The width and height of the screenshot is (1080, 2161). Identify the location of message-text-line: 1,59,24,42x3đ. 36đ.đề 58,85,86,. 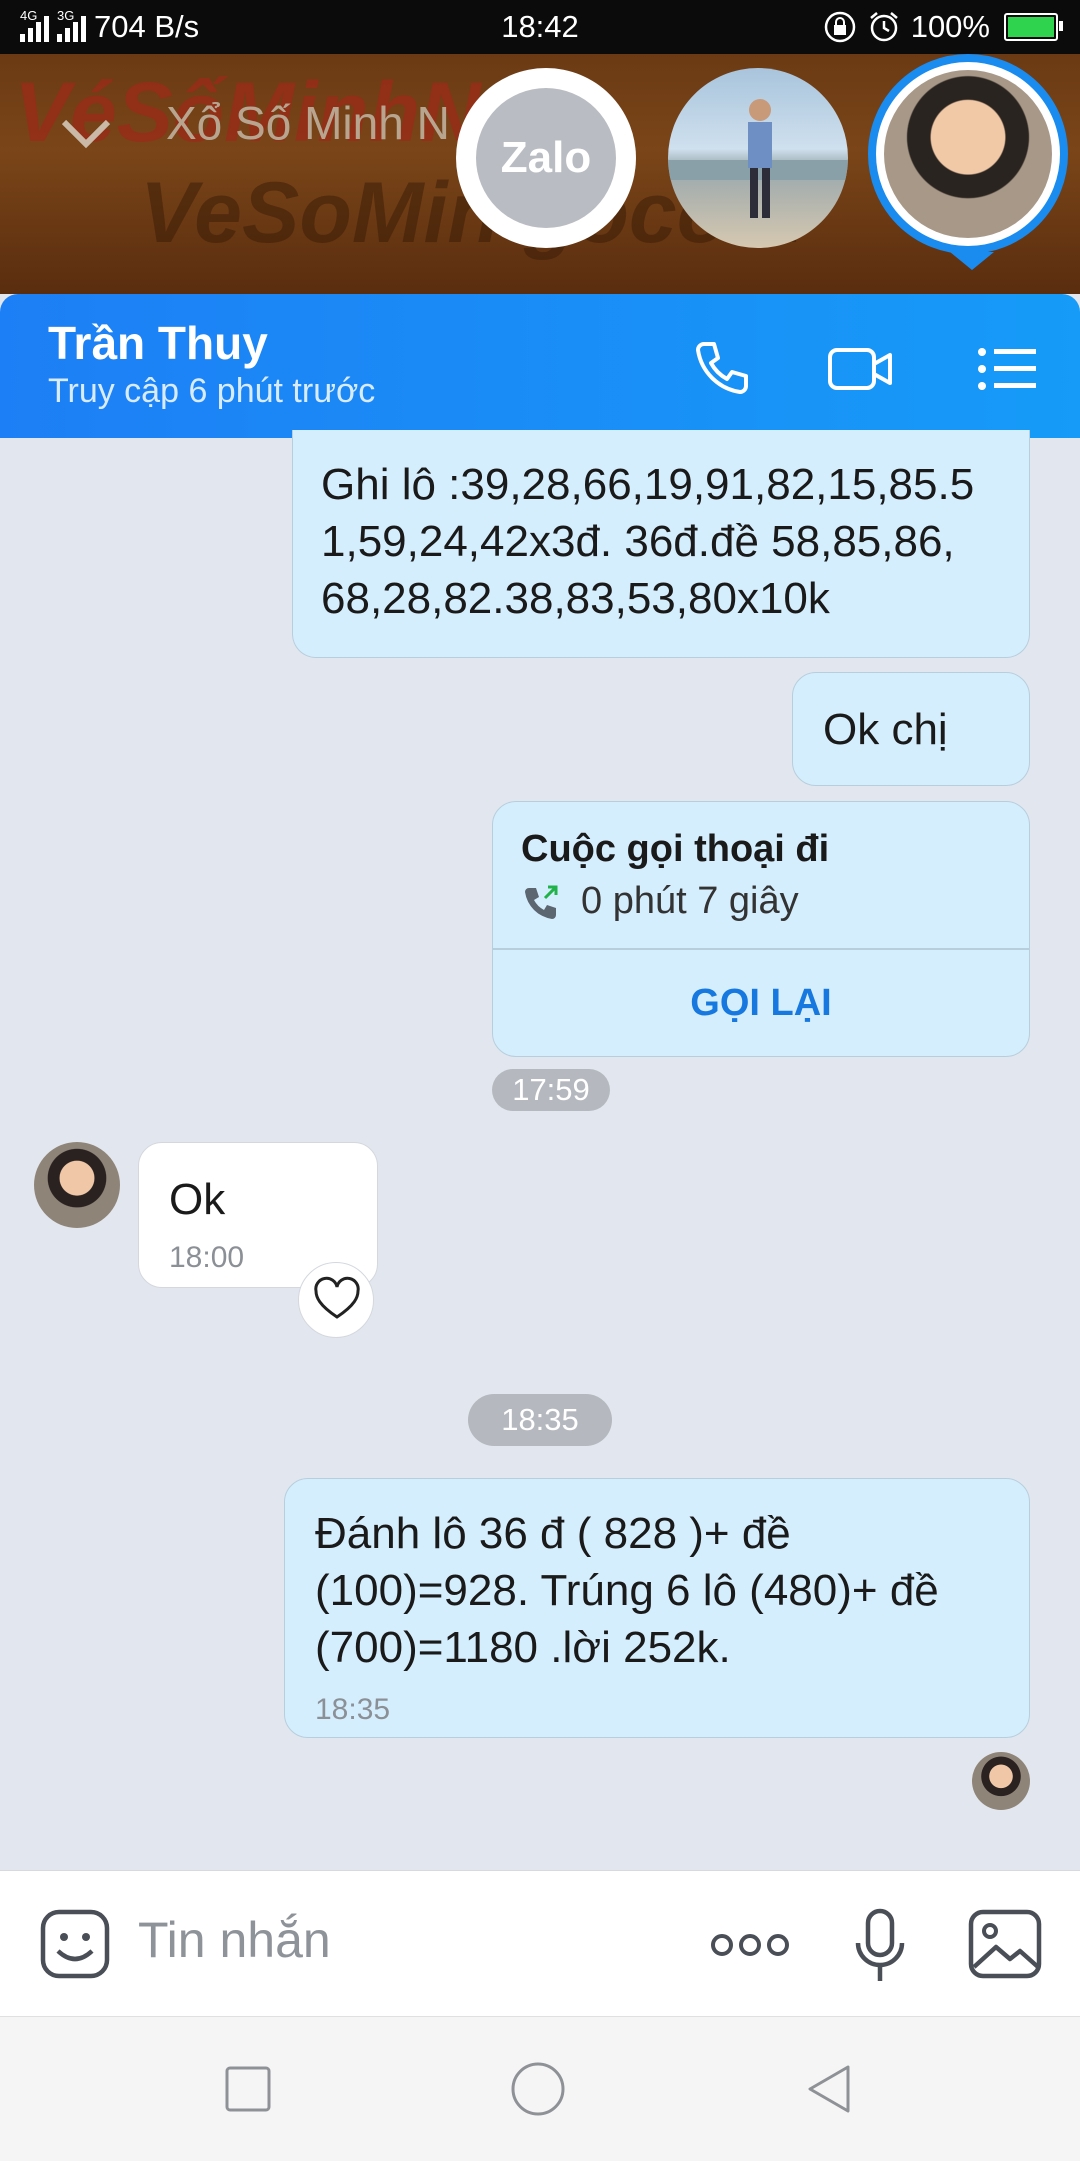
(638, 541).